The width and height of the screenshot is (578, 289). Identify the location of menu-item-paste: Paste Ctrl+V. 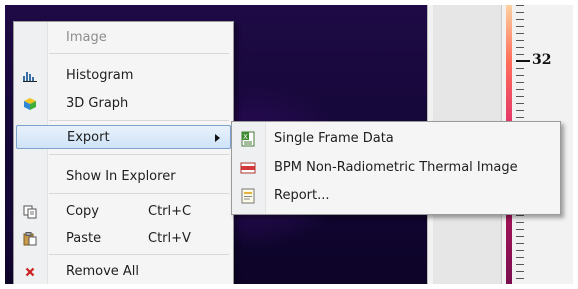
(123, 239).